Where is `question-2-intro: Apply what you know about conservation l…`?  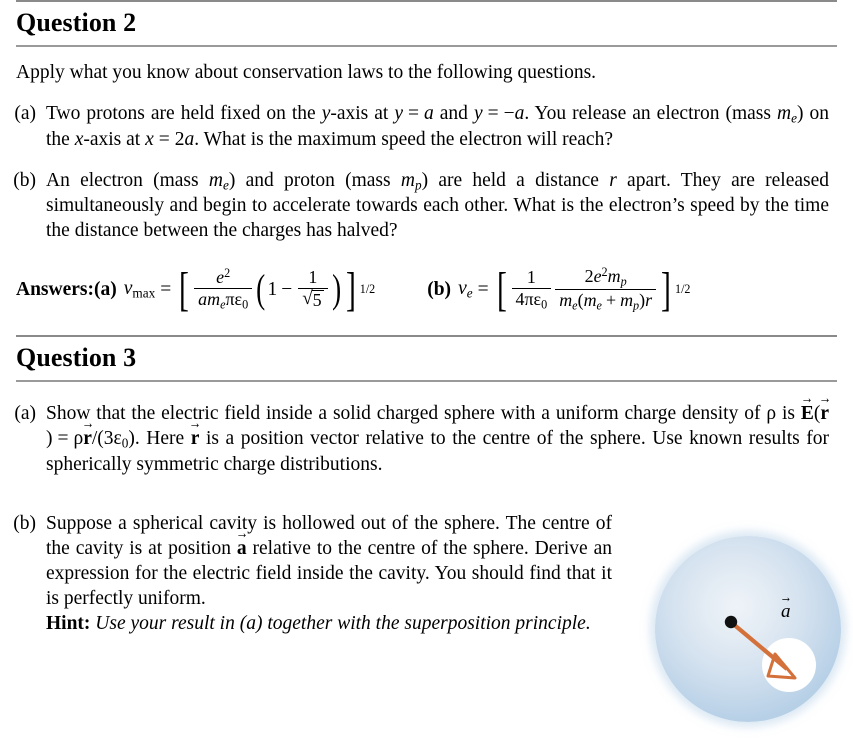
question-2-intro: Apply what you know about conservation l… is located at coordinates (306, 72).